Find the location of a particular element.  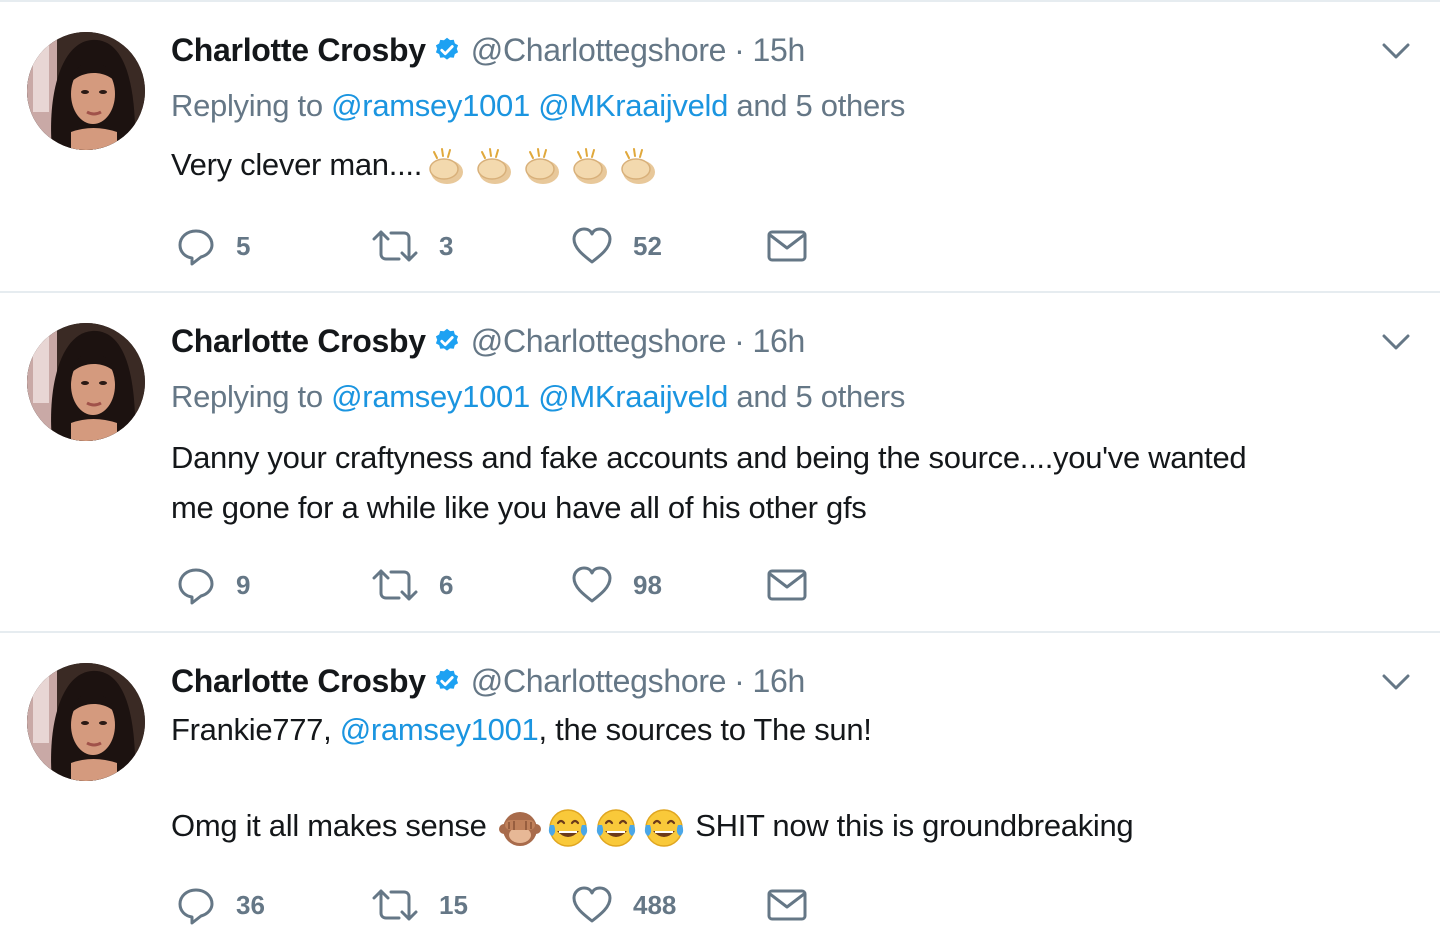

reply-count: 36 is located at coordinates (250, 904).